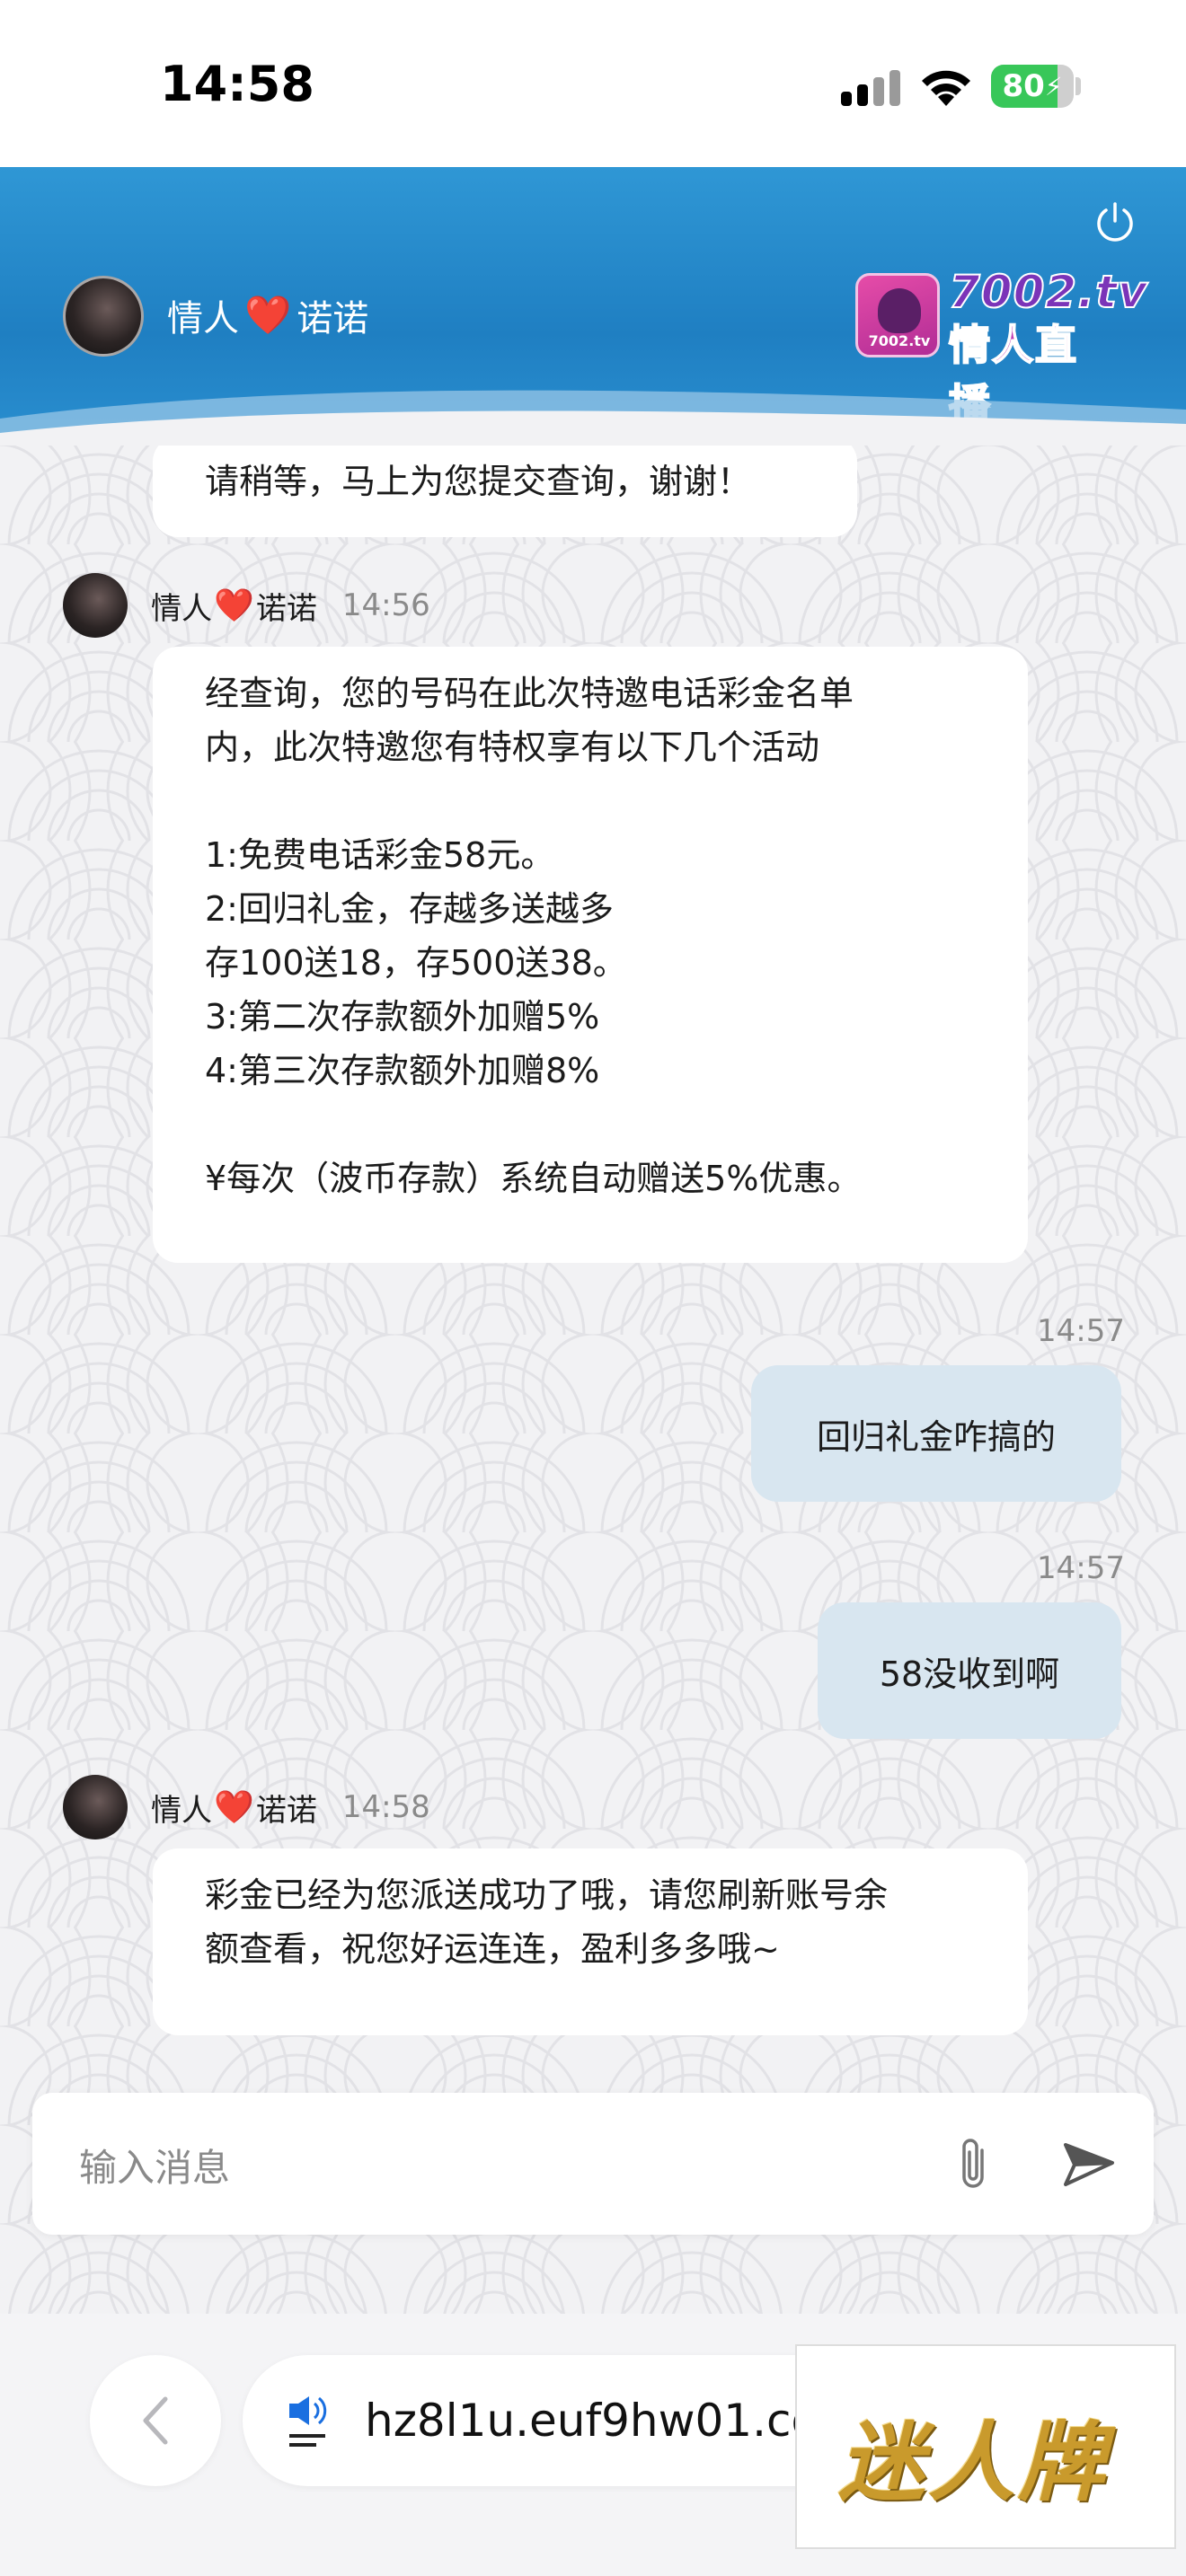 Image resolution: width=1186 pixels, height=2576 pixels. Describe the element at coordinates (593, 2164) in the screenshot. I see `message-composer: 输入消息` at that location.